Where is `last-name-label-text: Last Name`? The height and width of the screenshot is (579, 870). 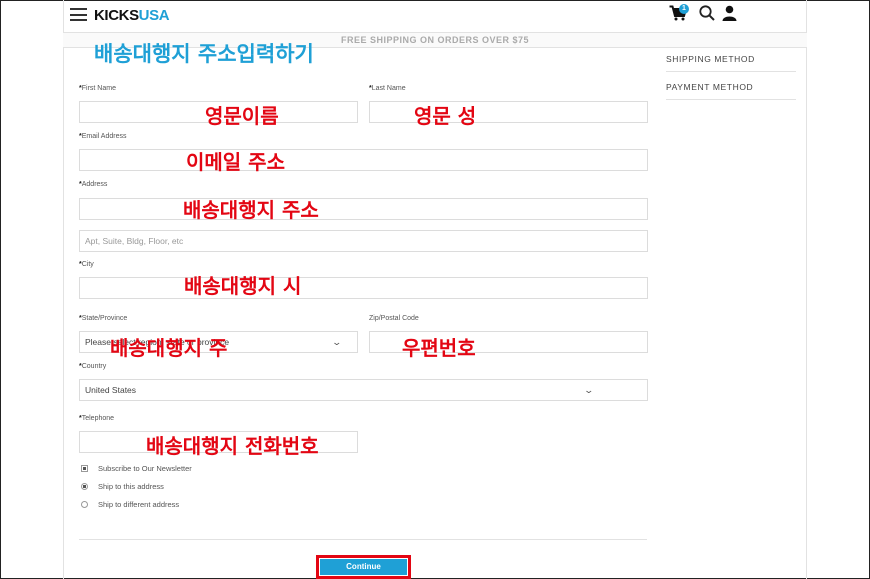
last-name-label-text: Last Name is located at coordinates (388, 88).